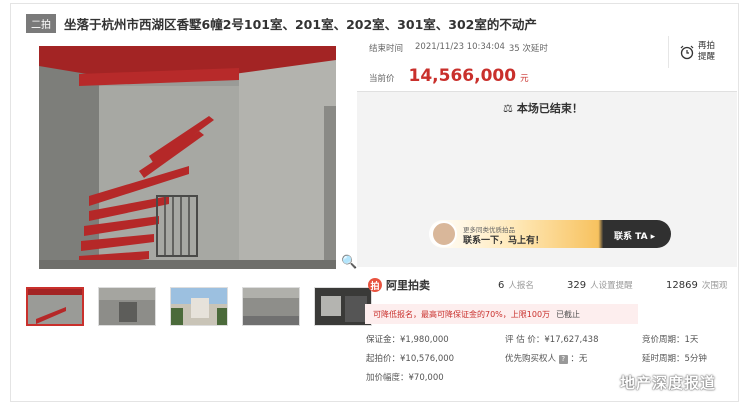 The height and width of the screenshot is (406, 743). Describe the element at coordinates (408, 285) in the screenshot. I see `brand-name: 阿里拍卖` at that location.